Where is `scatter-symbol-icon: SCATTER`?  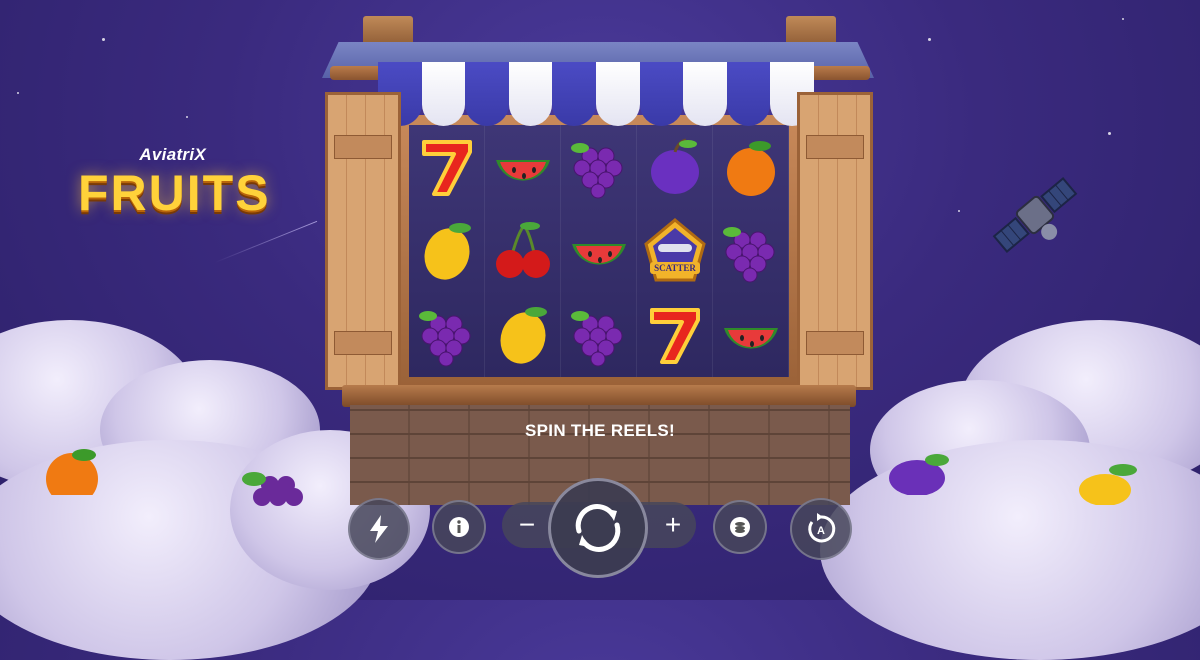 scatter-symbol-icon: SCATTER is located at coordinates (674, 250).